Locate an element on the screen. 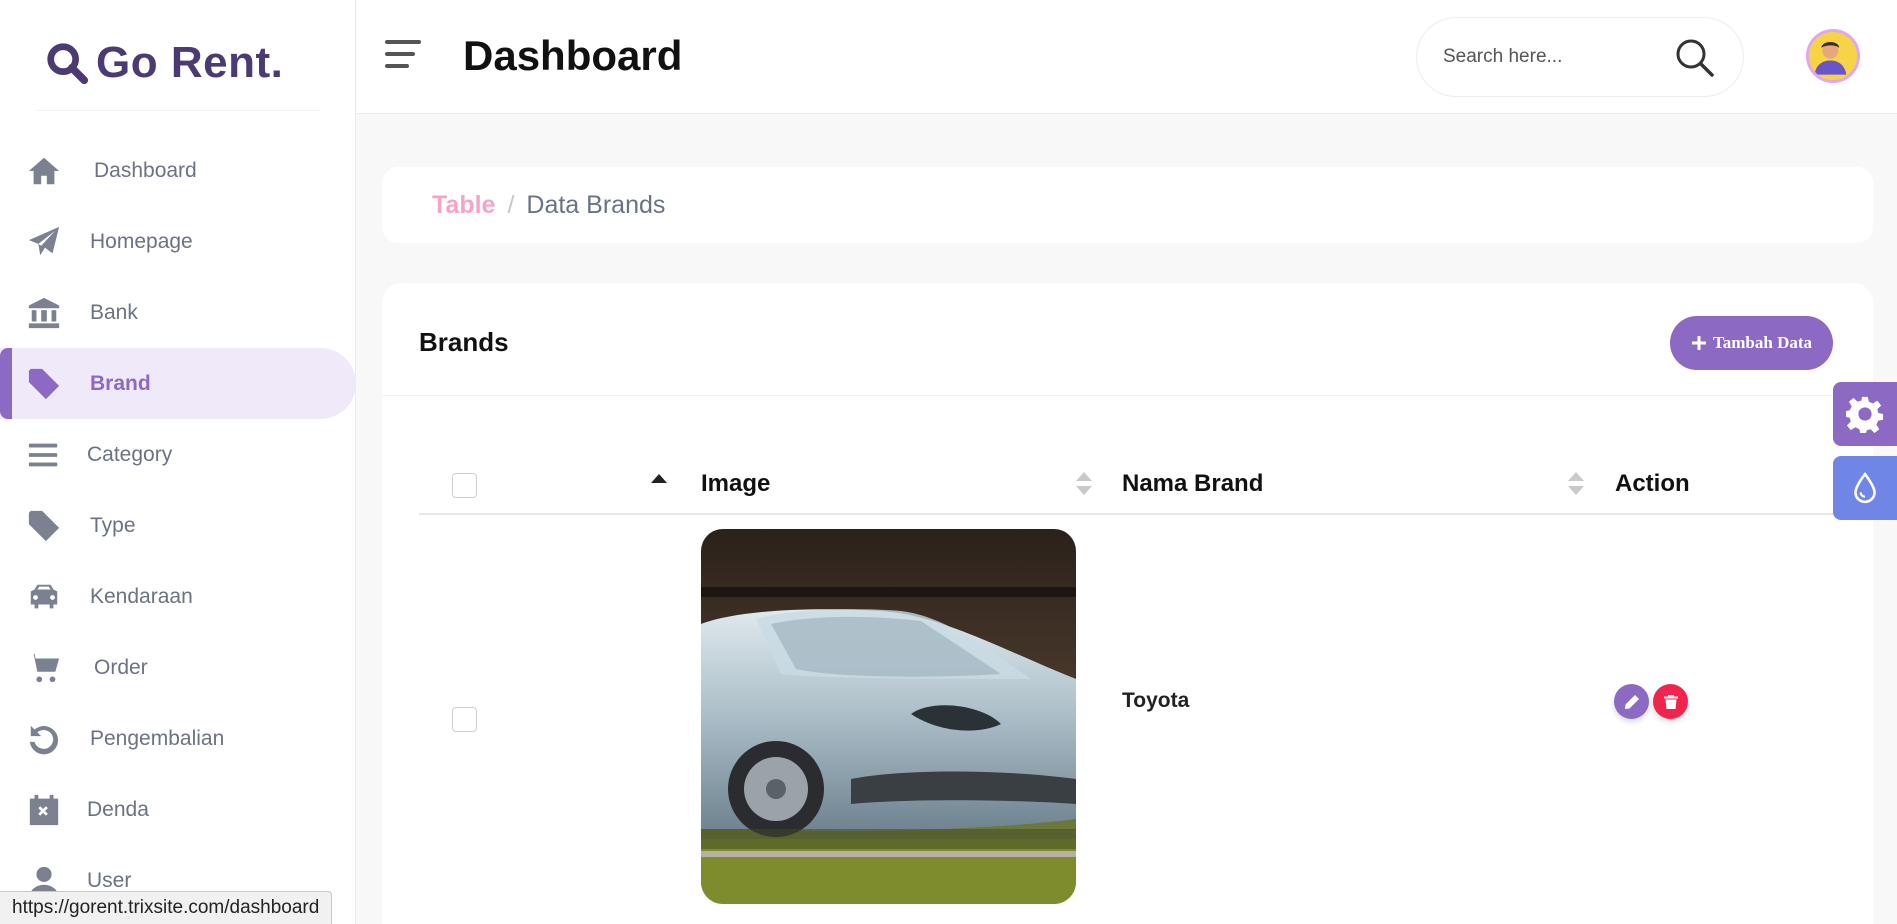 Image resolution: width=1897 pixels, height=924 pixels. trash-icon is located at coordinates (1670, 701).